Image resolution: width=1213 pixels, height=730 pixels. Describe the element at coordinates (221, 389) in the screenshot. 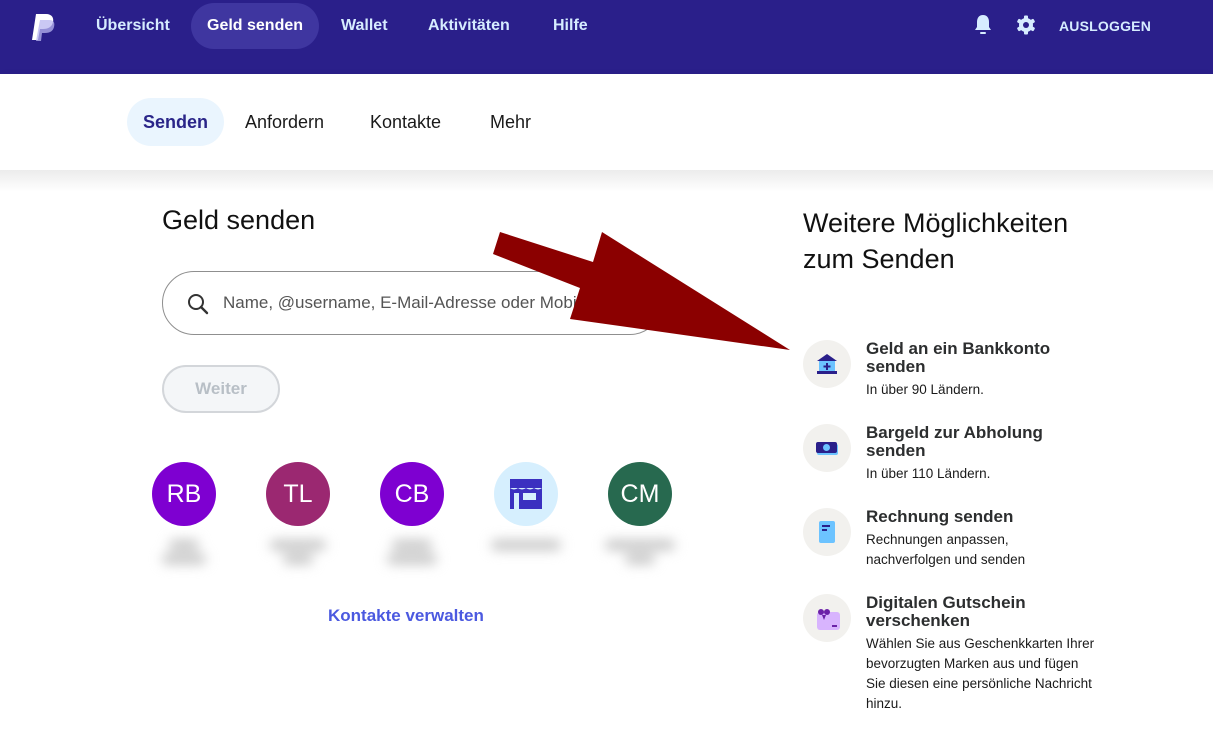

I see `continue-button: Weiter` at that location.